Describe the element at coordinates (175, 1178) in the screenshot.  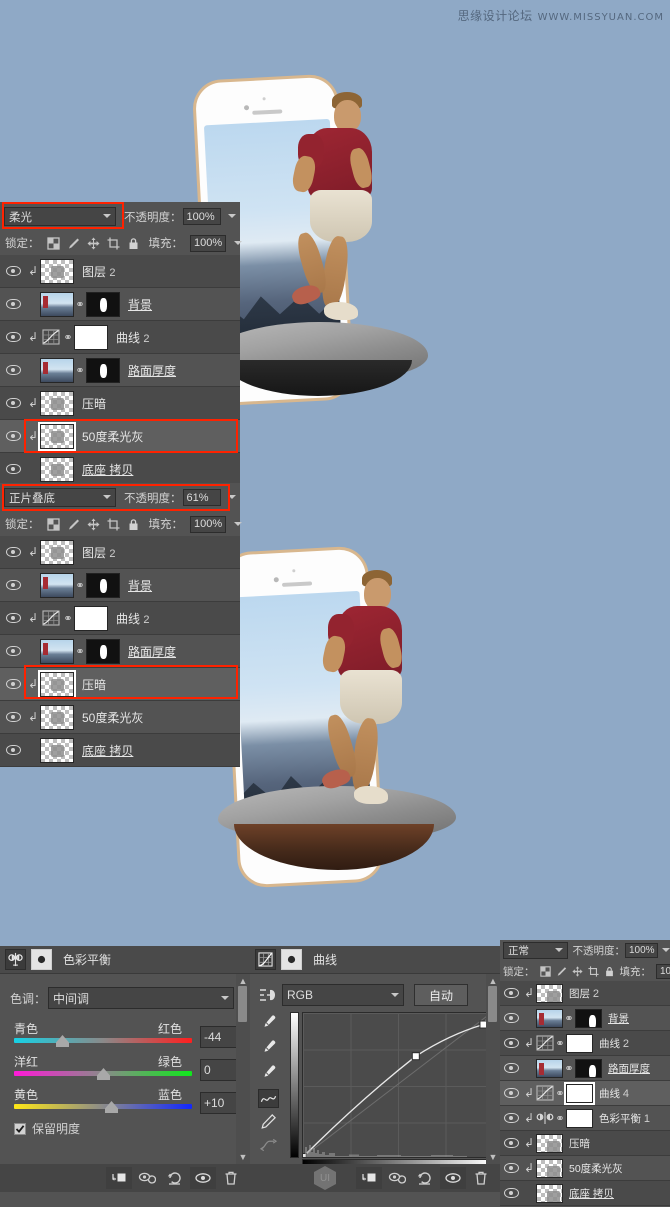
I see `reset-icon` at that location.